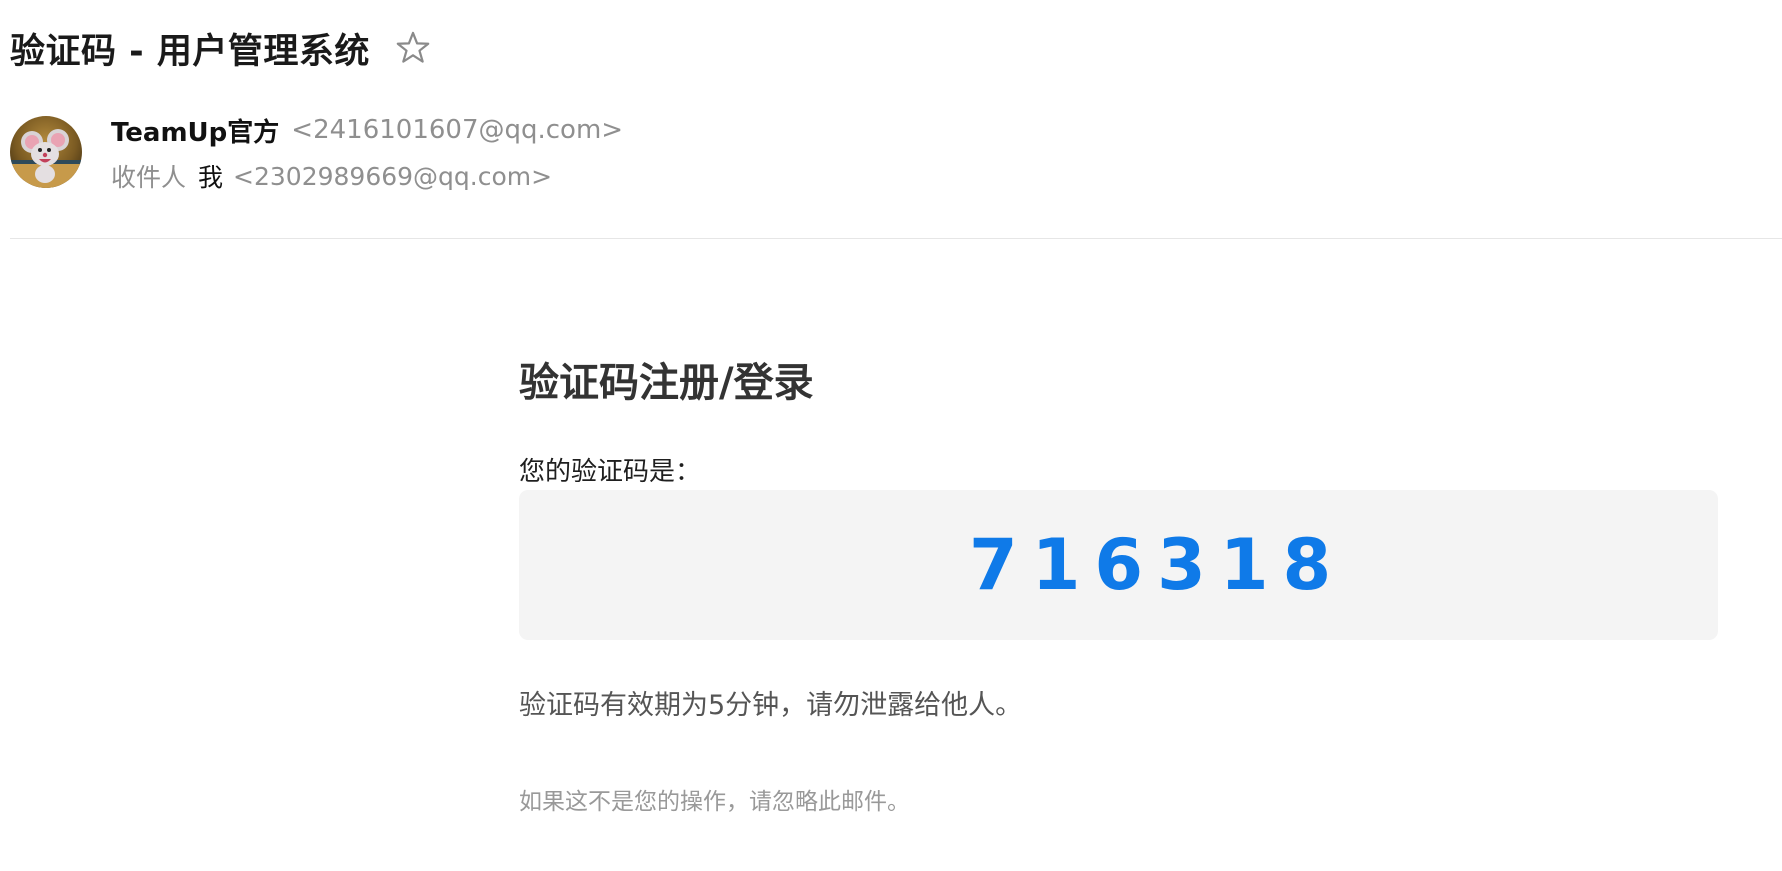 This screenshot has height=871, width=1782. I want to click on recipient-name: 我, so click(210, 176).